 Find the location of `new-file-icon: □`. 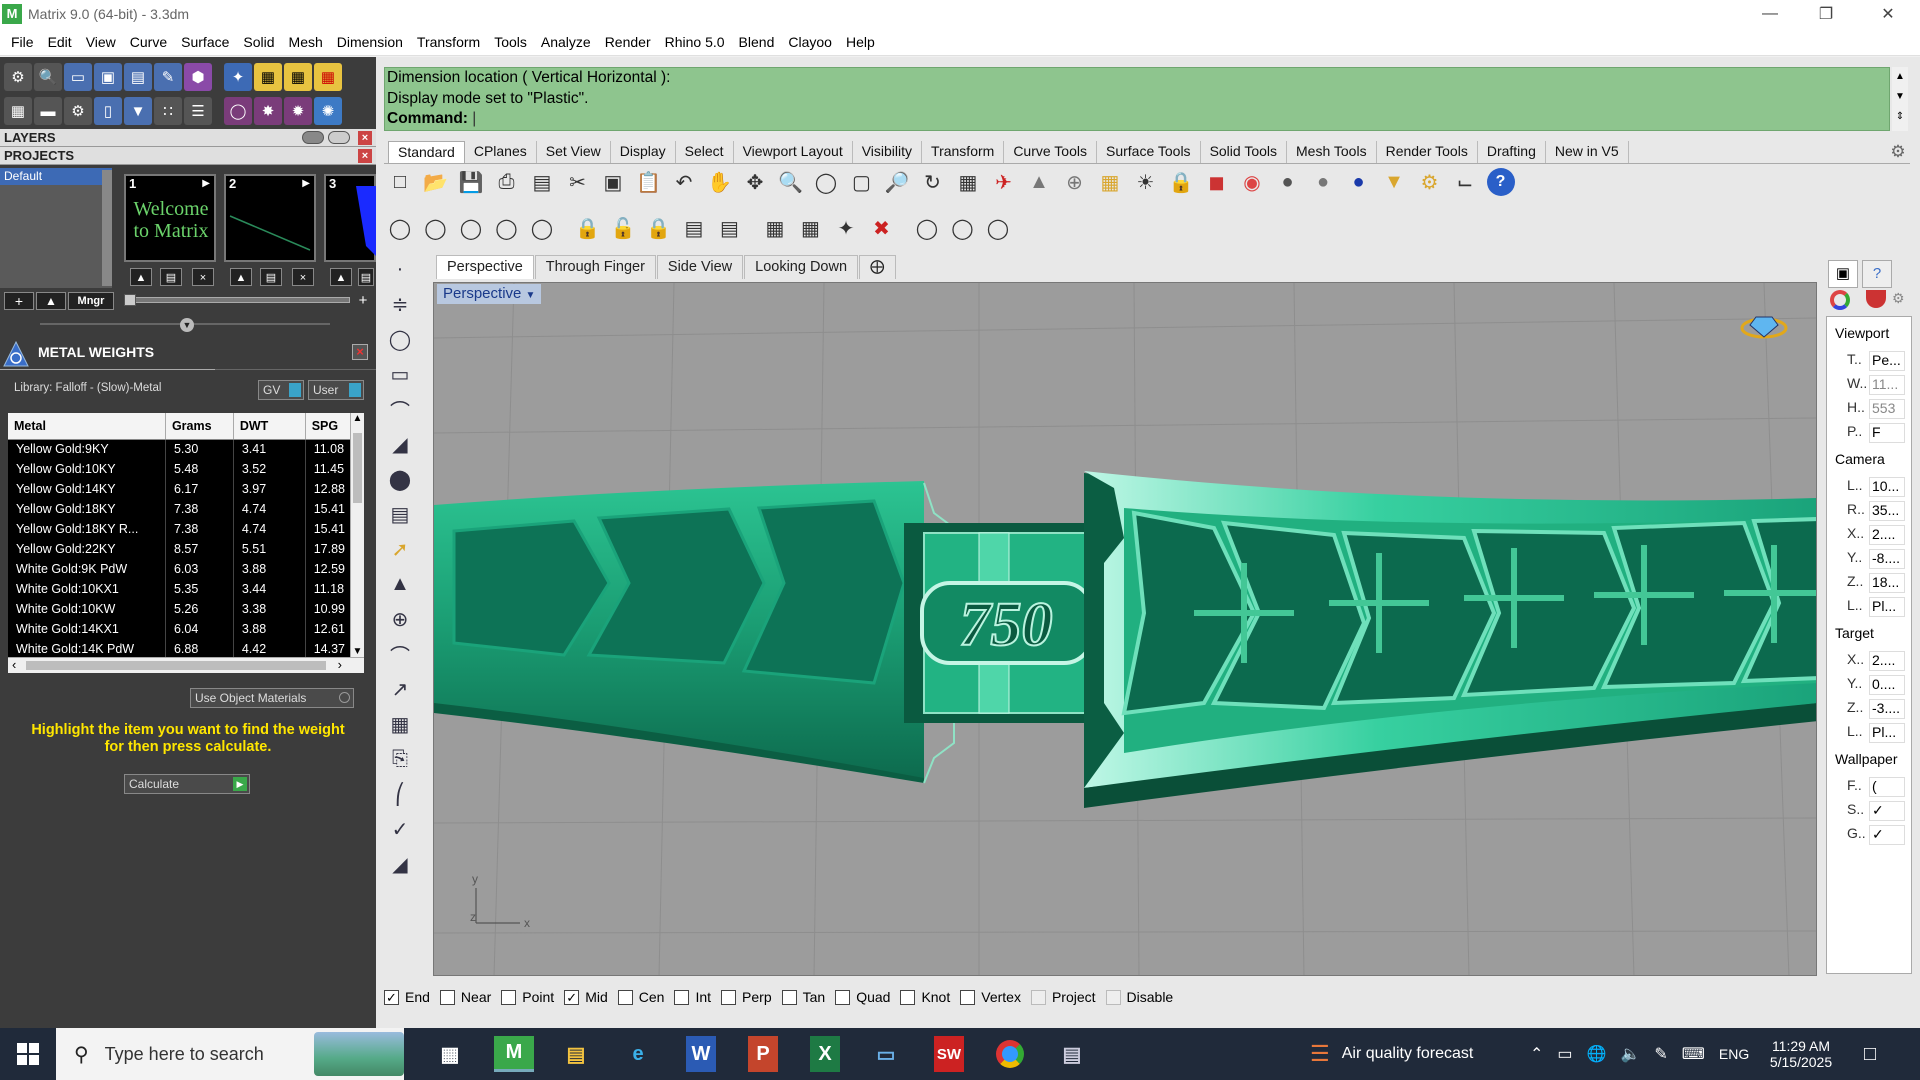

new-file-icon: □ is located at coordinates (400, 182).